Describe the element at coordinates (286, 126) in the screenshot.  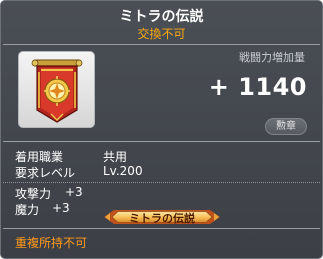
I see `category-badge: 勲章` at that location.